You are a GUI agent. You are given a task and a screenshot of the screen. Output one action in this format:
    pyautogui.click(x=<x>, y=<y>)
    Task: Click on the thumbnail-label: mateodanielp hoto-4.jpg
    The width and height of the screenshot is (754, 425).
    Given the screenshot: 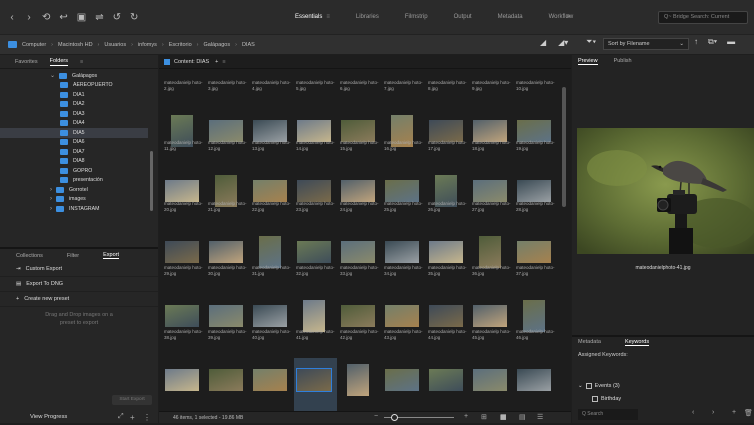 What is the action you would take?
    pyautogui.click(x=273, y=86)
    